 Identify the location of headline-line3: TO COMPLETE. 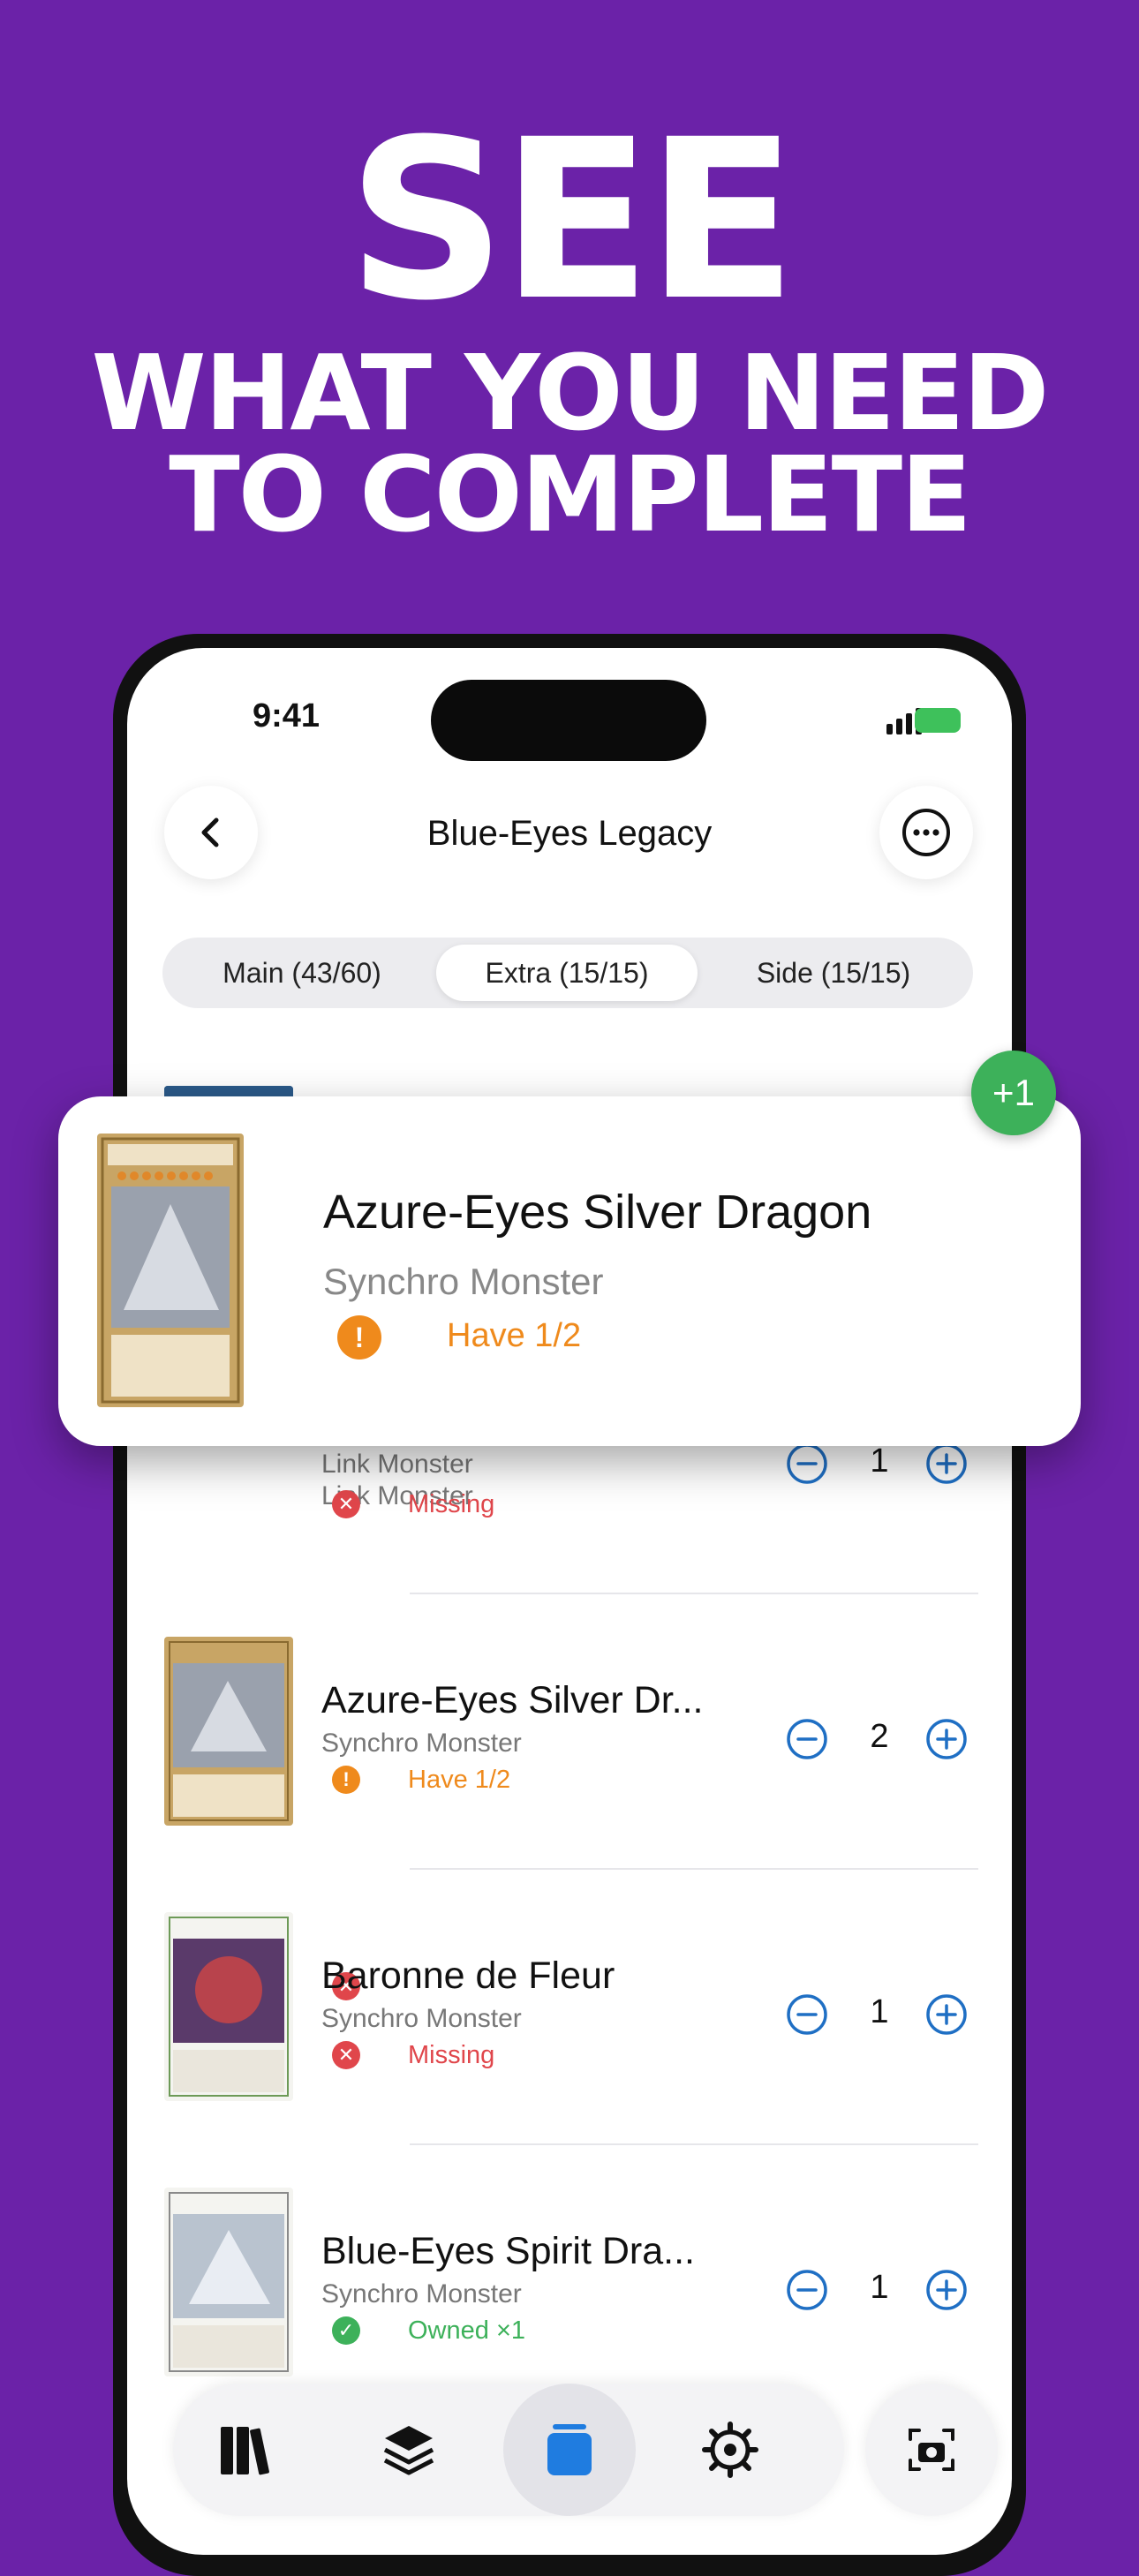
(571, 494).